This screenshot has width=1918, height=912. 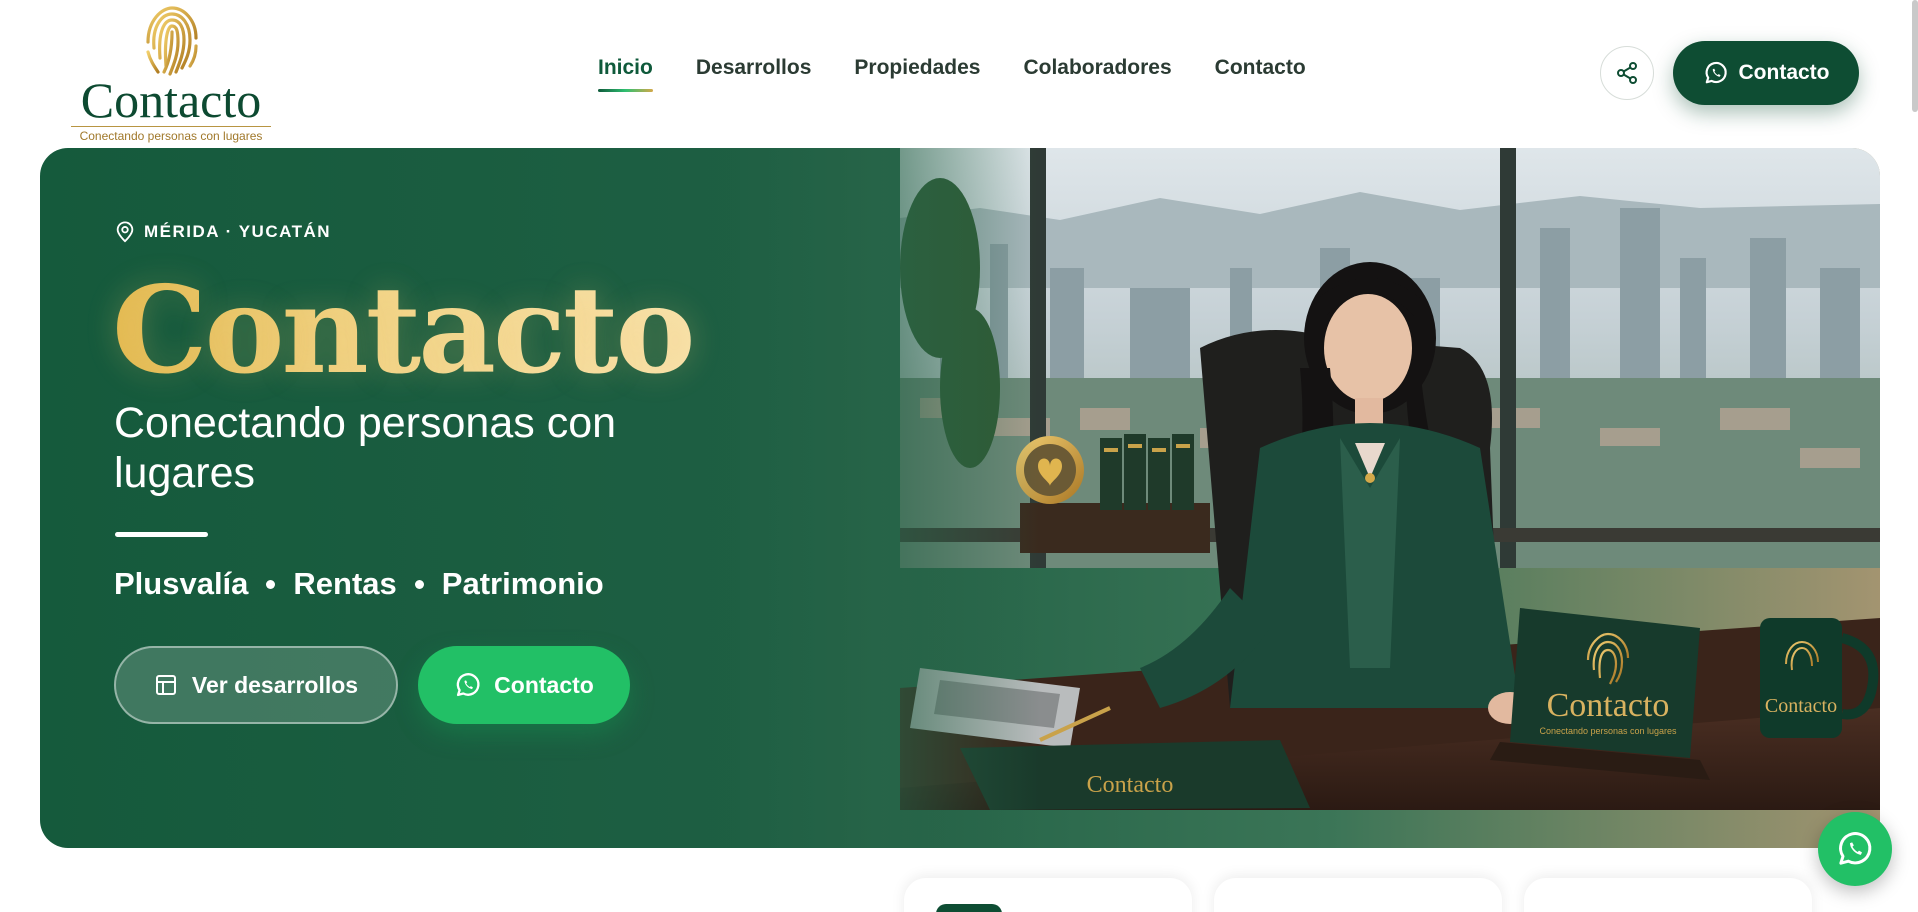 I want to click on fingerprint-logo-icon, so click(x=172, y=41).